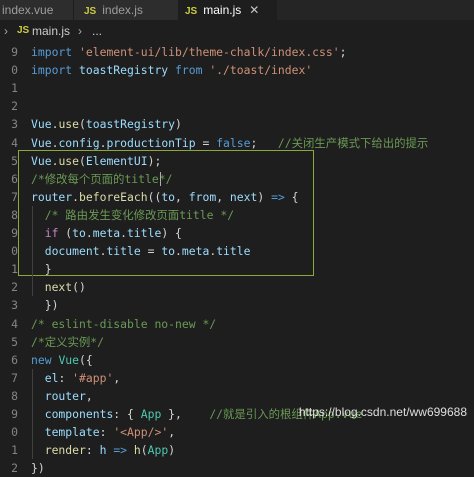 This screenshot has width=474, height=477. I want to click on code-line: 6 /*修改每个页面的title*/, so click(237, 179).